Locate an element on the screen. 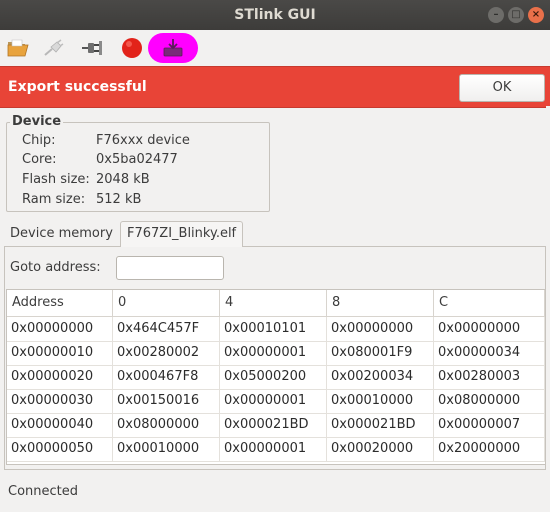 The width and height of the screenshot is (550, 512). table-header: Address 0 4 8 C is located at coordinates (276, 303).